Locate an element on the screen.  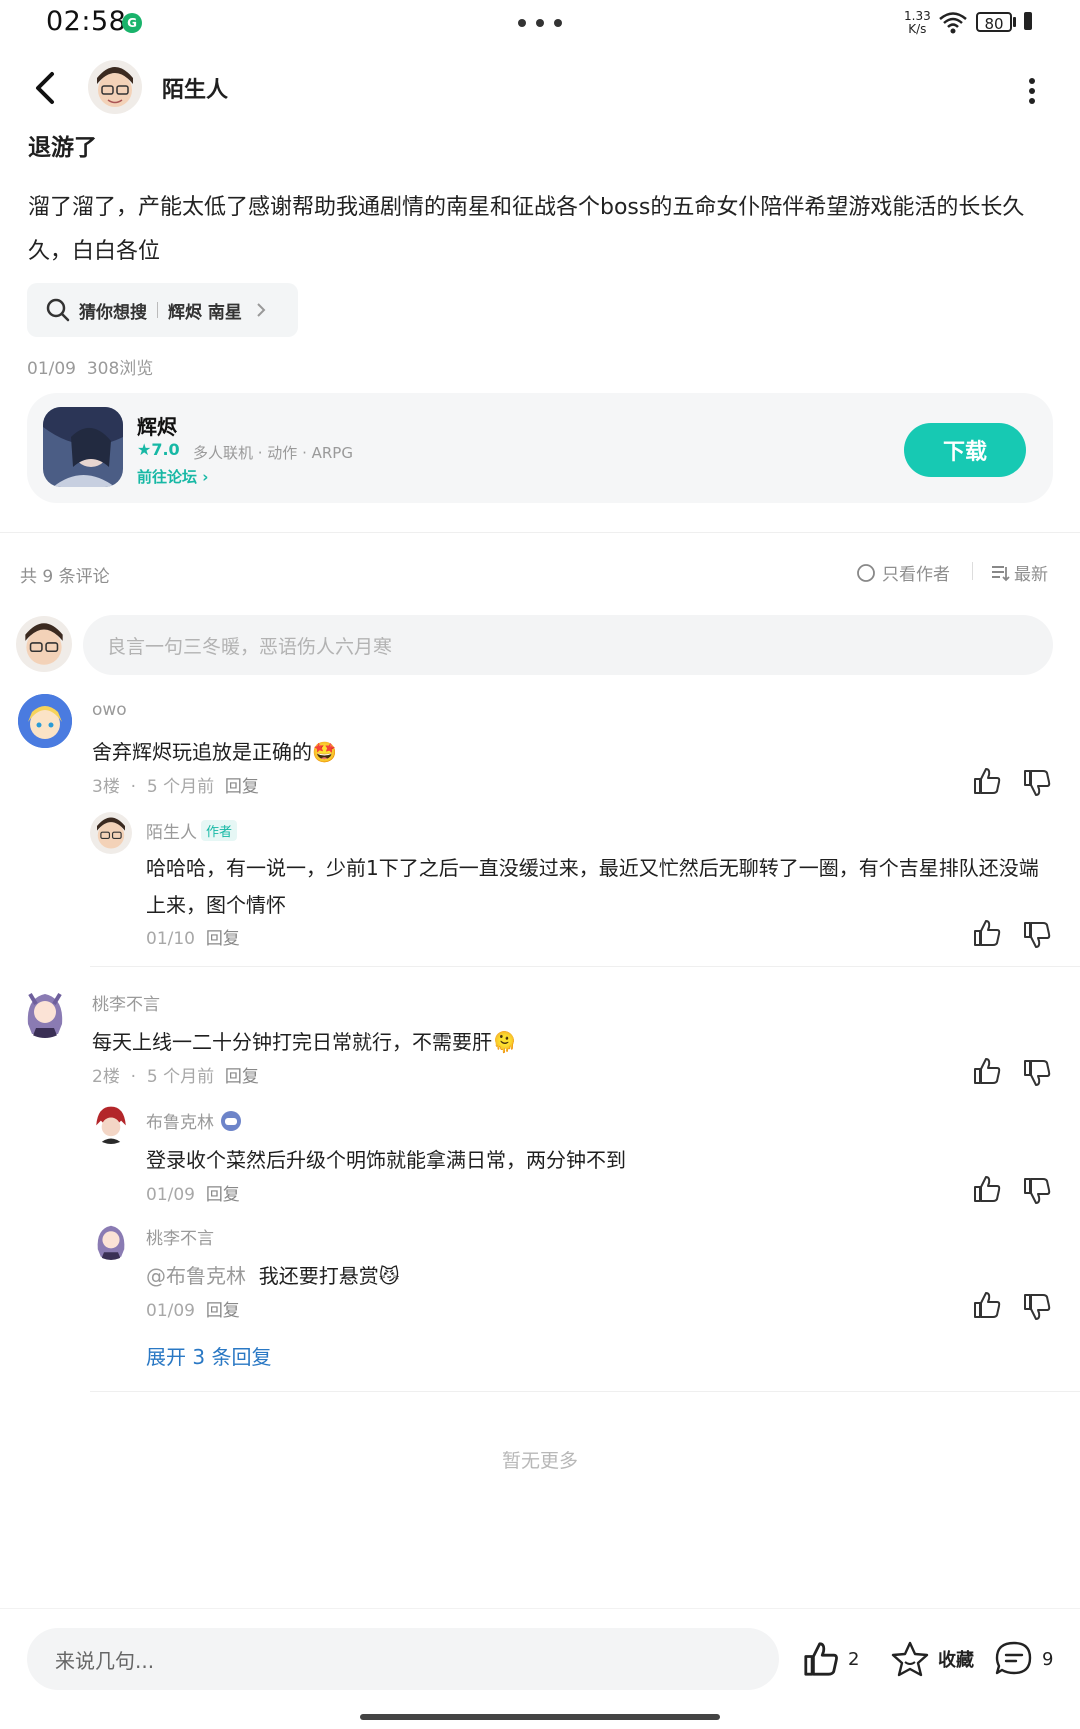
search-divider is located at coordinates (157, 310).